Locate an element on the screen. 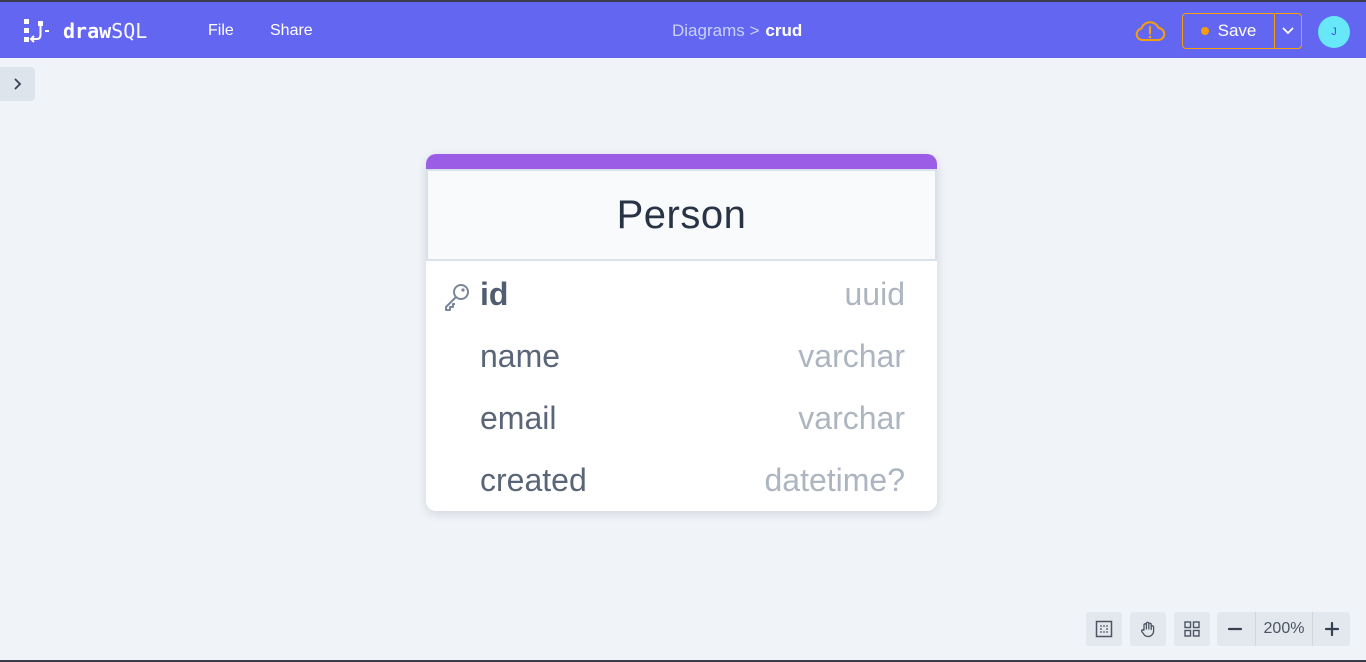 The height and width of the screenshot is (662, 1366). brand-light: SQL is located at coordinates (129, 31).